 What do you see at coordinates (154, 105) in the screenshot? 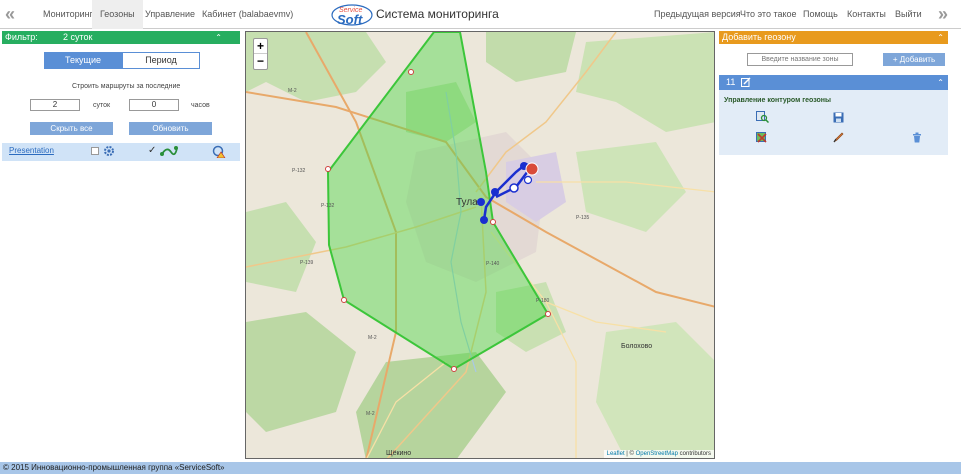
I see `hours-input: 0` at bounding box center [154, 105].